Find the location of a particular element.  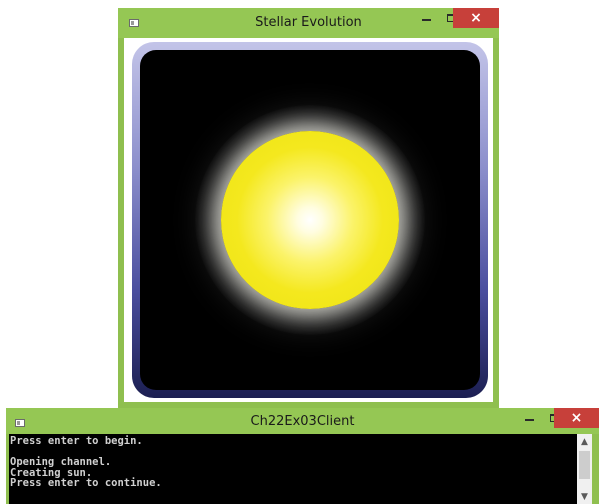

console-close-button: × is located at coordinates (576, 418).